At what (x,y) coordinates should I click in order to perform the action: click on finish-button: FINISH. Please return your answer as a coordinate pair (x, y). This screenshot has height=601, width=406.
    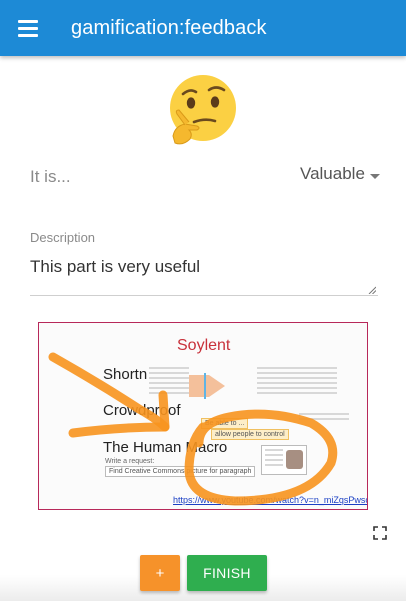
    Looking at the image, I should click on (227, 573).